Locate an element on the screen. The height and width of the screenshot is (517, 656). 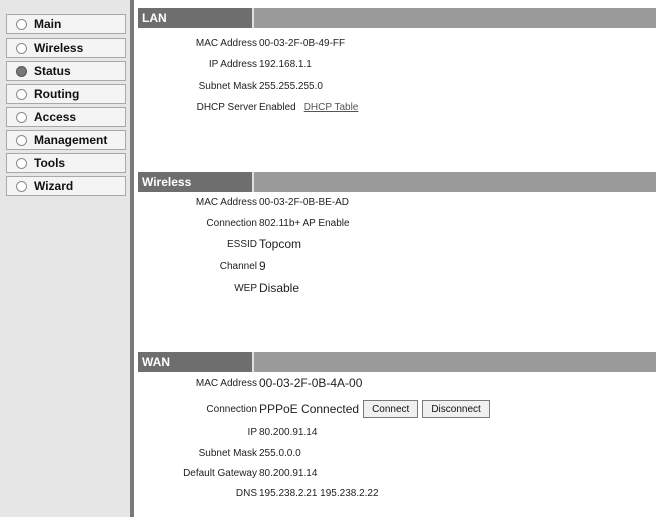
lan-ip-row: IP Address 192.168.1.1 is located at coordinates (394, 64).